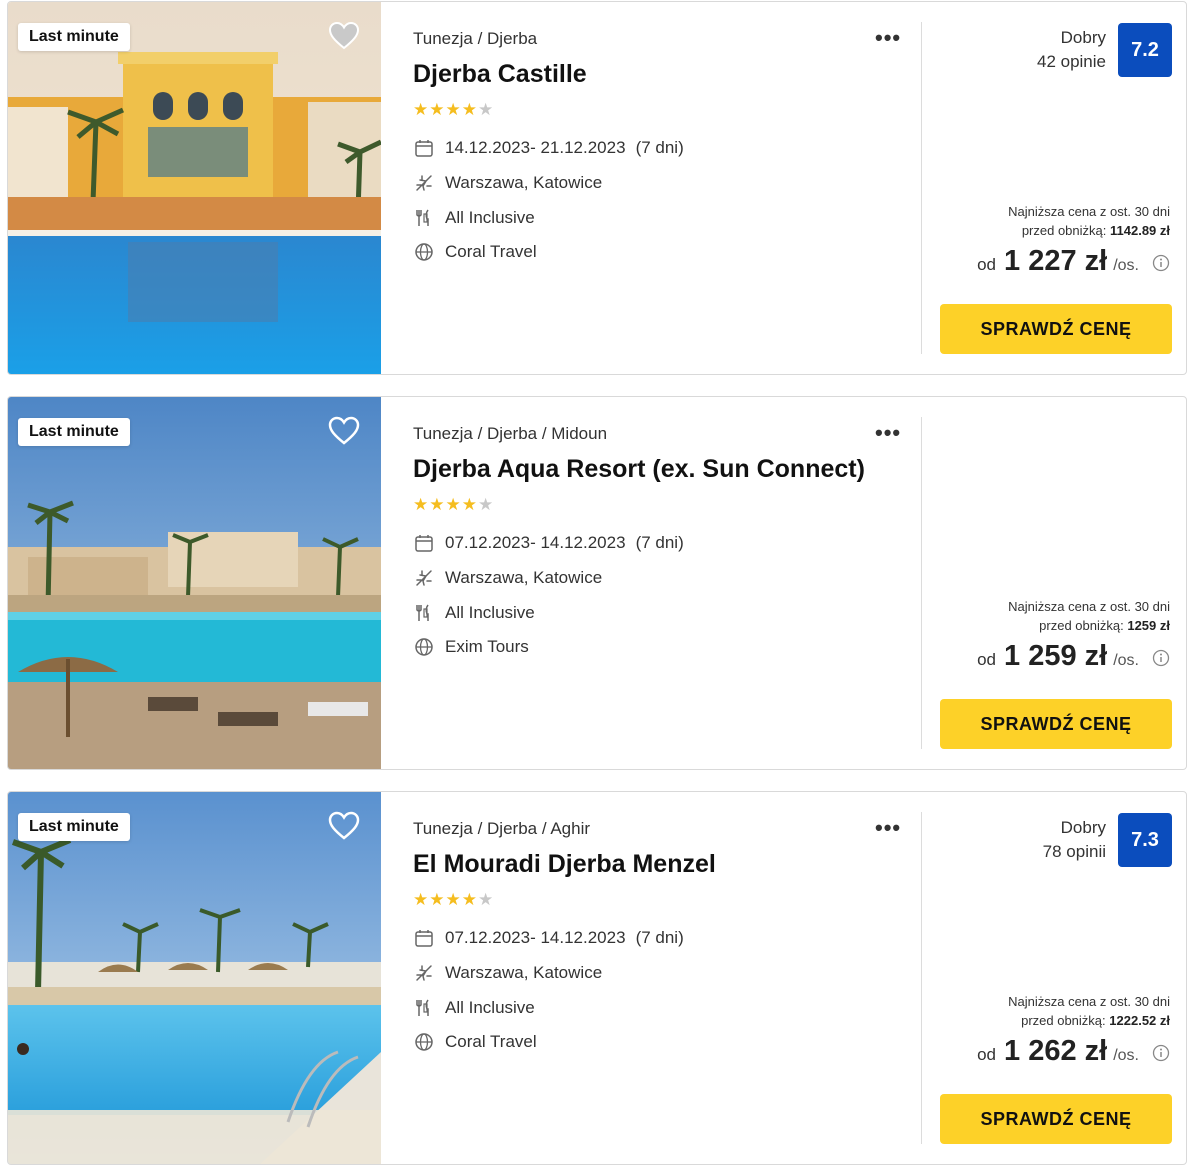 The image size is (1192, 1172). Describe the element at coordinates (487, 646) in the screenshot. I see `operator-text: Exim Tours` at that location.